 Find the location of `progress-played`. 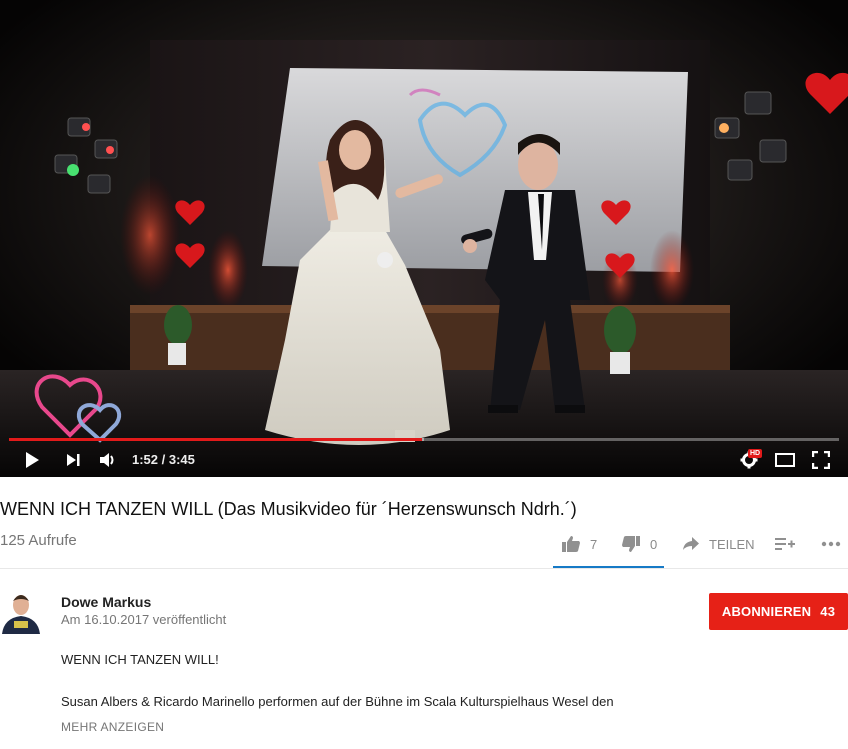

progress-played is located at coordinates (216, 439).